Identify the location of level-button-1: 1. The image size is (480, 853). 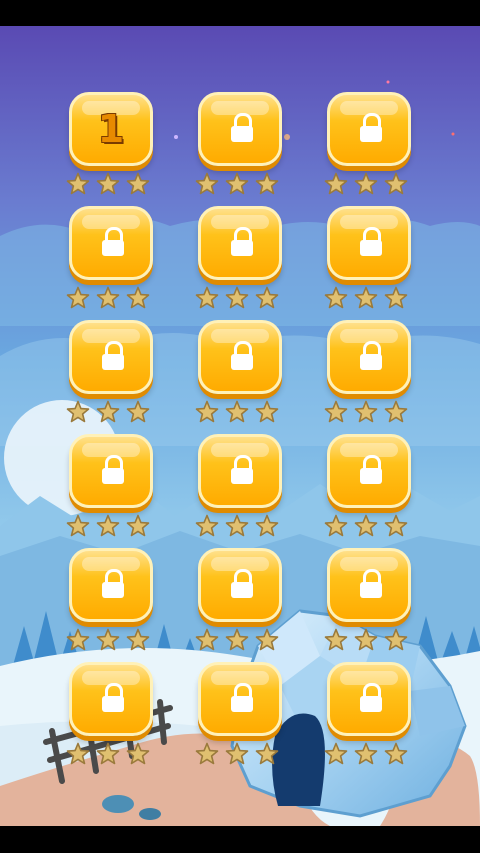
(111, 129).